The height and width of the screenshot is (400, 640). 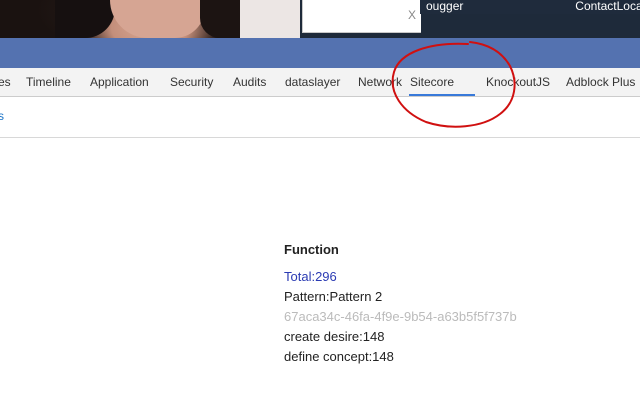 I want to click on stat-define-concept: define concept:148, so click(x=339, y=356).